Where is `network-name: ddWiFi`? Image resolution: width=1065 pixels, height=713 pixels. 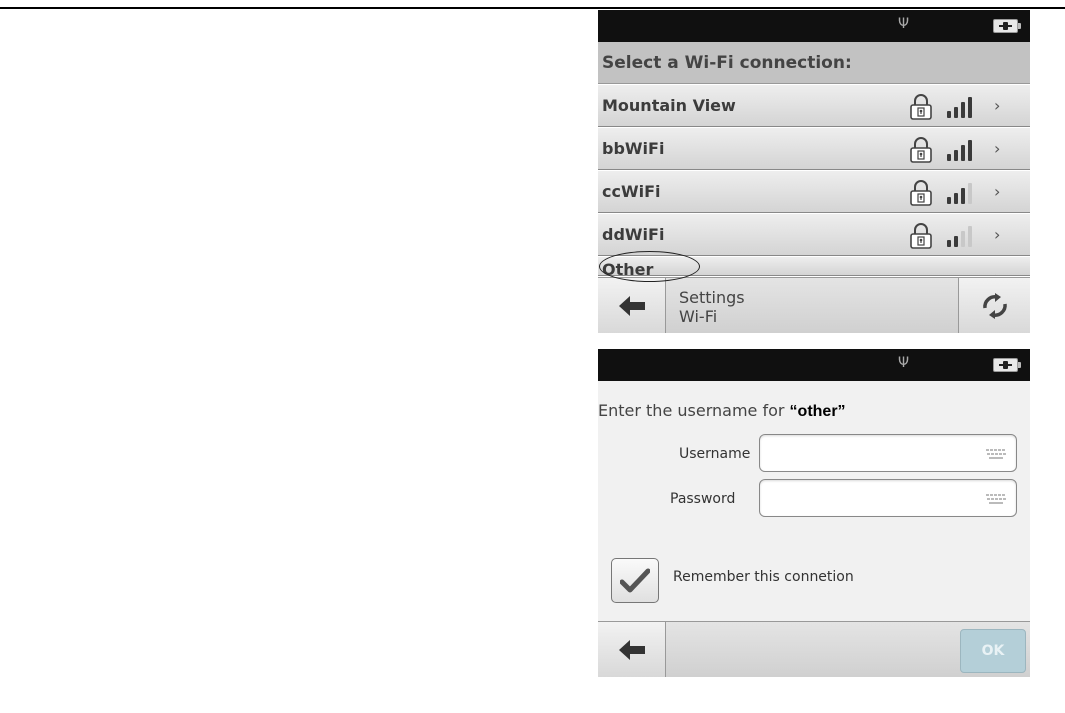 network-name: ddWiFi is located at coordinates (633, 234).